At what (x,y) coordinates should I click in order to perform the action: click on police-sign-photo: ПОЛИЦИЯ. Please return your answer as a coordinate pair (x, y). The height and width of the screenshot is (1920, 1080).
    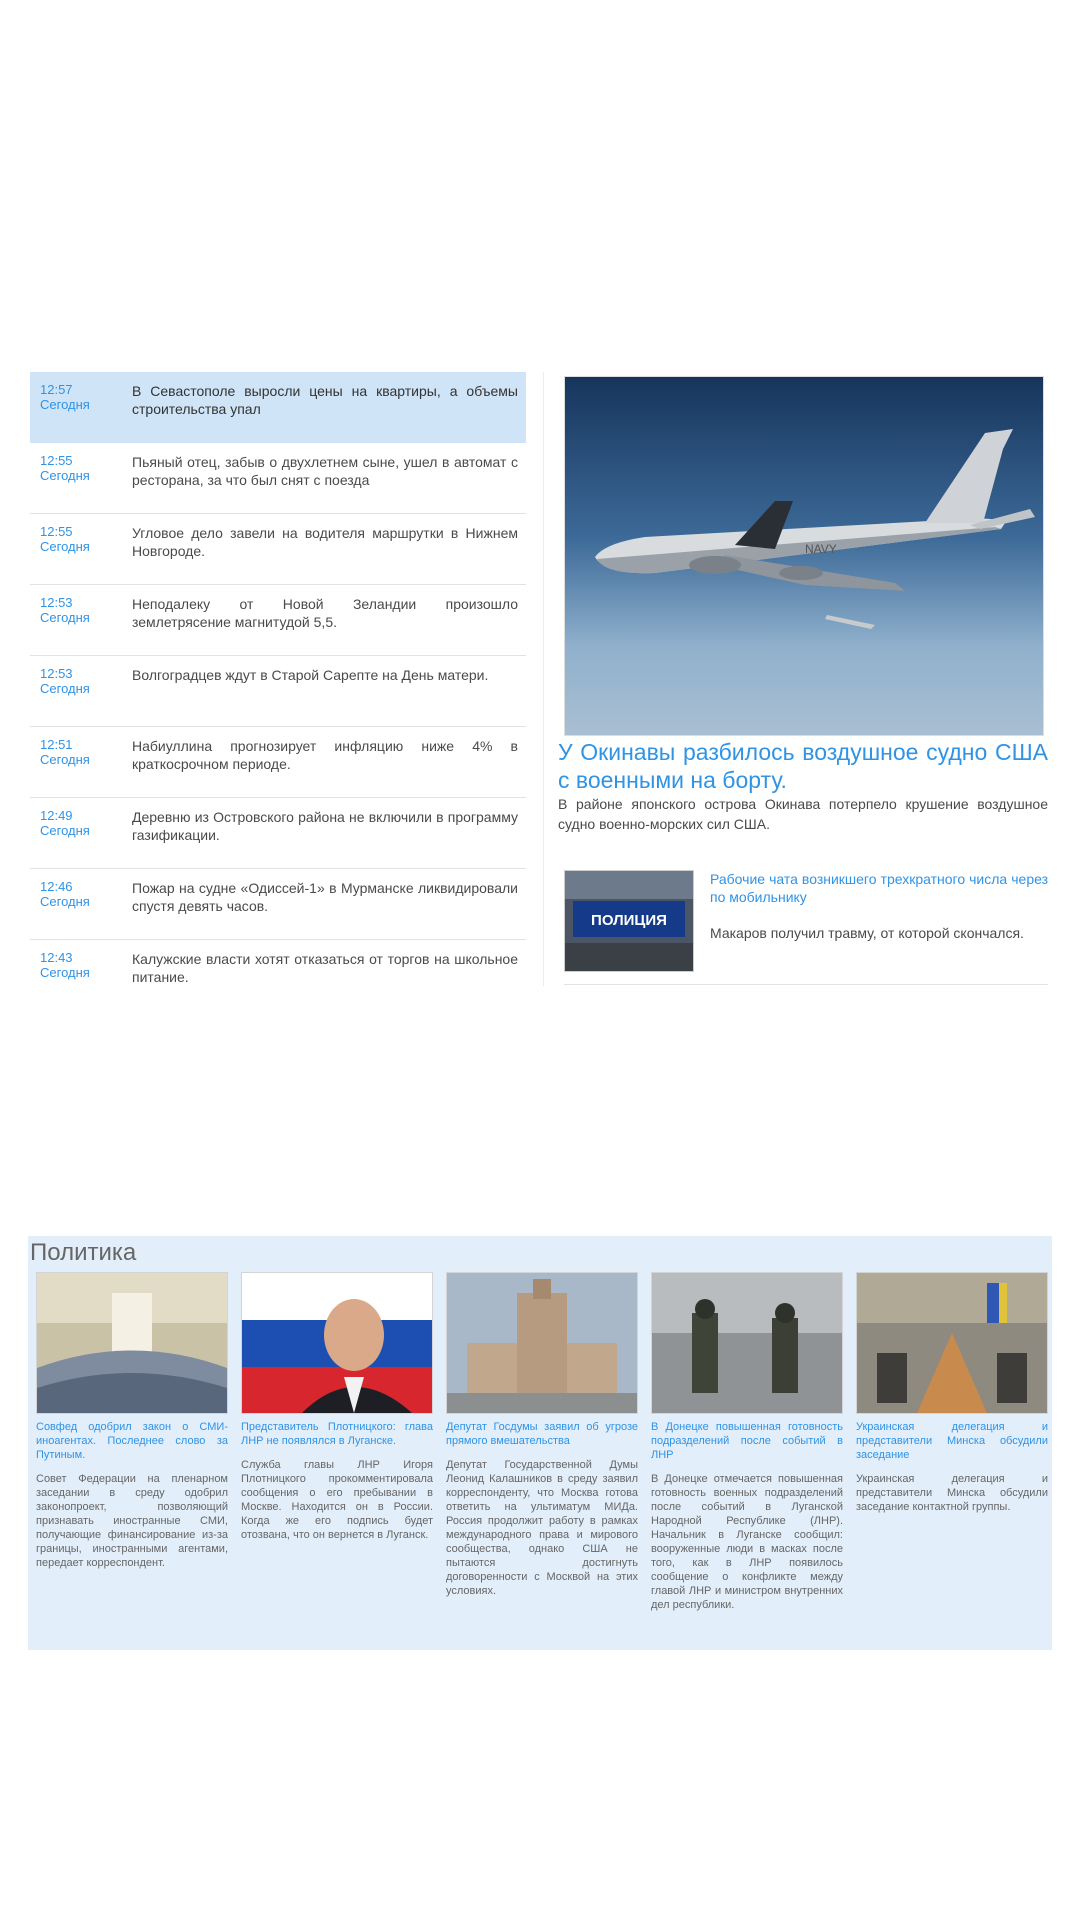
    Looking at the image, I should click on (629, 921).